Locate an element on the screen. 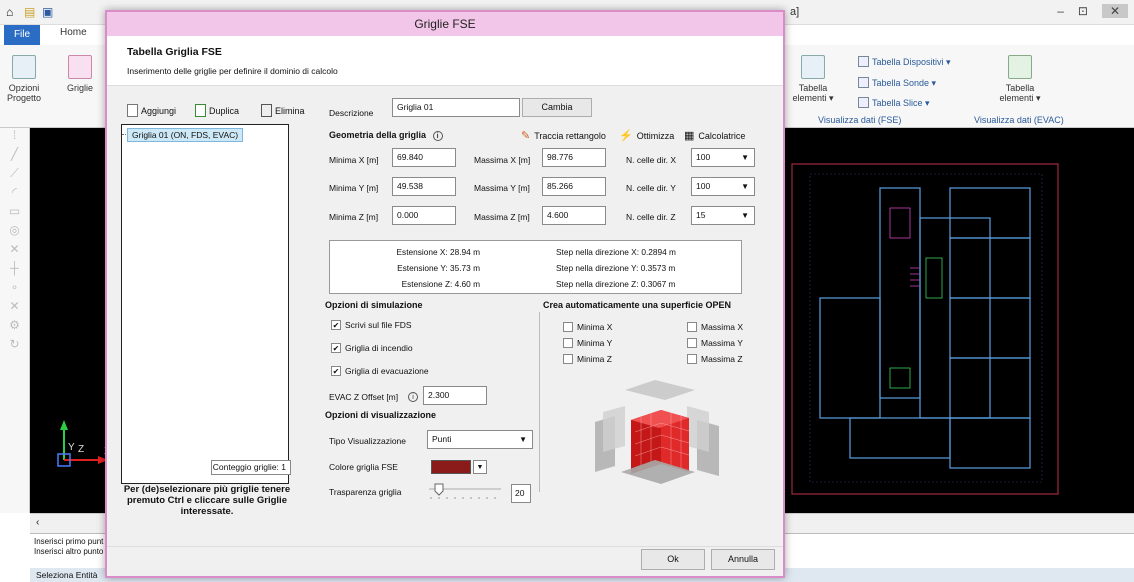 The width and height of the screenshot is (1134, 582). tabella-dispositivi-button: Tabella Dispositivi ▾ is located at coordinates (904, 62).